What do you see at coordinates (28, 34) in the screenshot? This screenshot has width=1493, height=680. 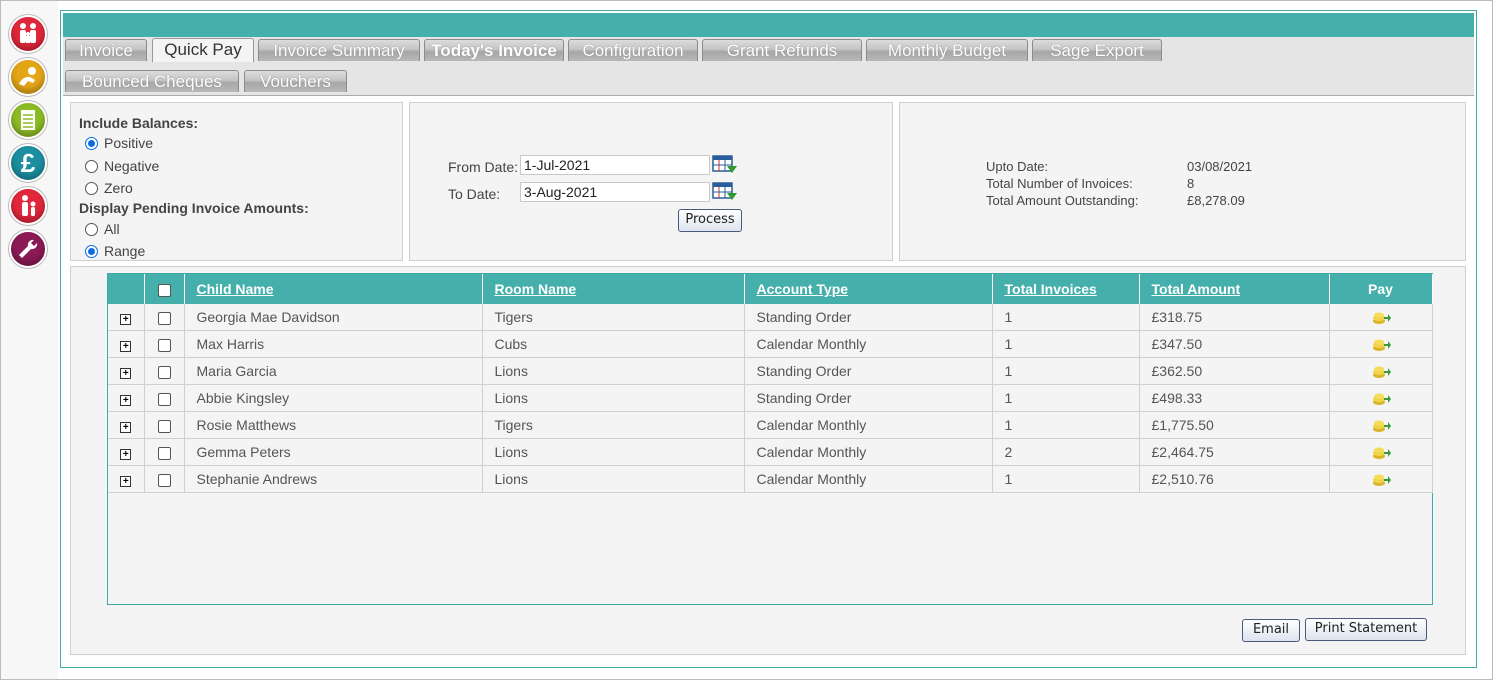 I see `family-icon` at bounding box center [28, 34].